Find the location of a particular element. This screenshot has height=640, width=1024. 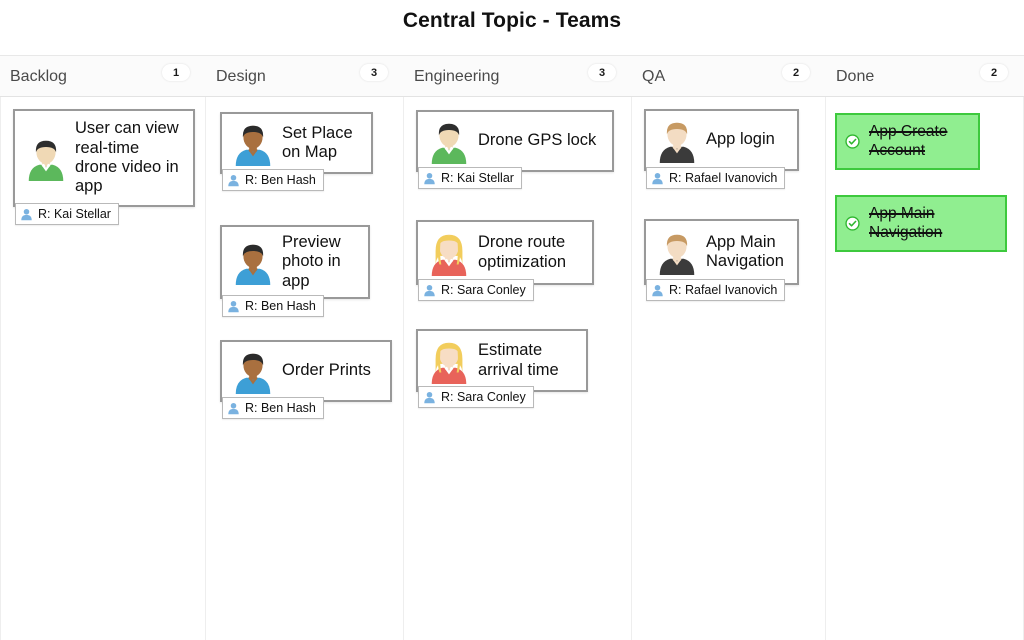

card: App Main Navigation R: Rafael Ivanovich is located at coordinates (721, 260).